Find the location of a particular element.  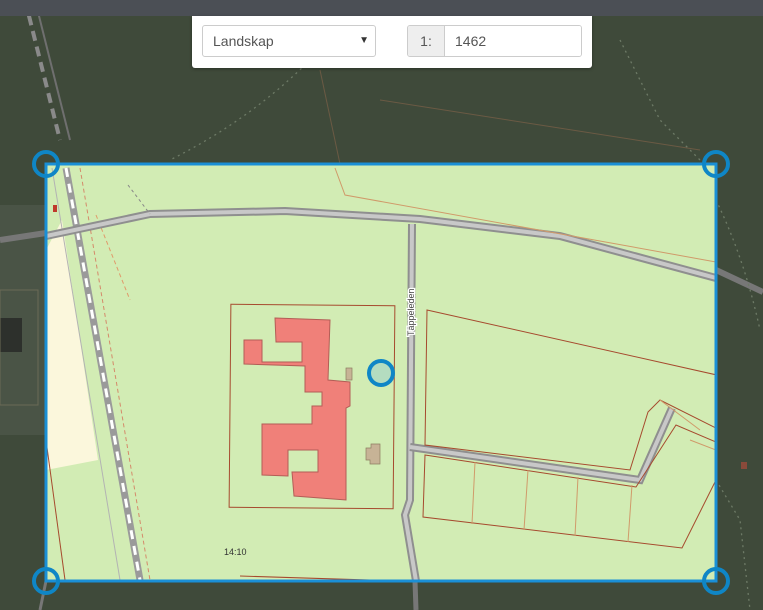

layout-select: Landskap ▼ is located at coordinates (289, 41).